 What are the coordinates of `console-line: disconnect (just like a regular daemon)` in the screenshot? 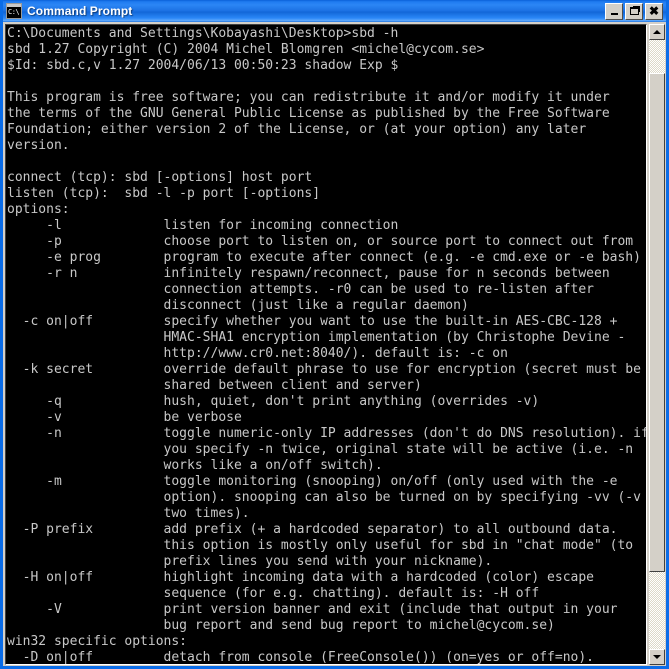 It's located at (238, 305).